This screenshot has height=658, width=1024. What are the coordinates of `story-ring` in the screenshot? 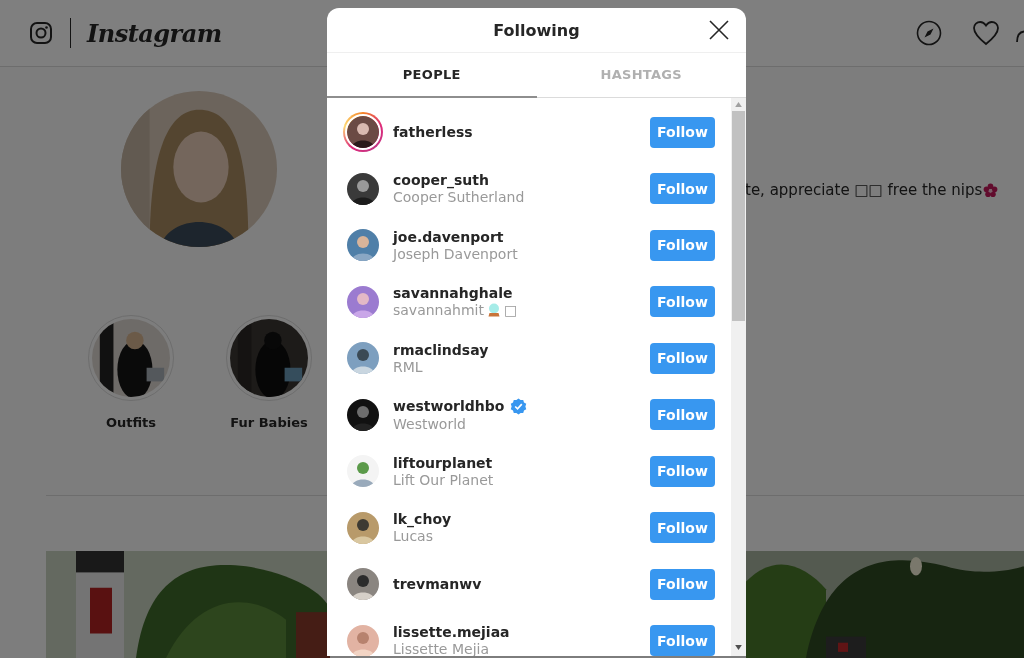 It's located at (363, 132).